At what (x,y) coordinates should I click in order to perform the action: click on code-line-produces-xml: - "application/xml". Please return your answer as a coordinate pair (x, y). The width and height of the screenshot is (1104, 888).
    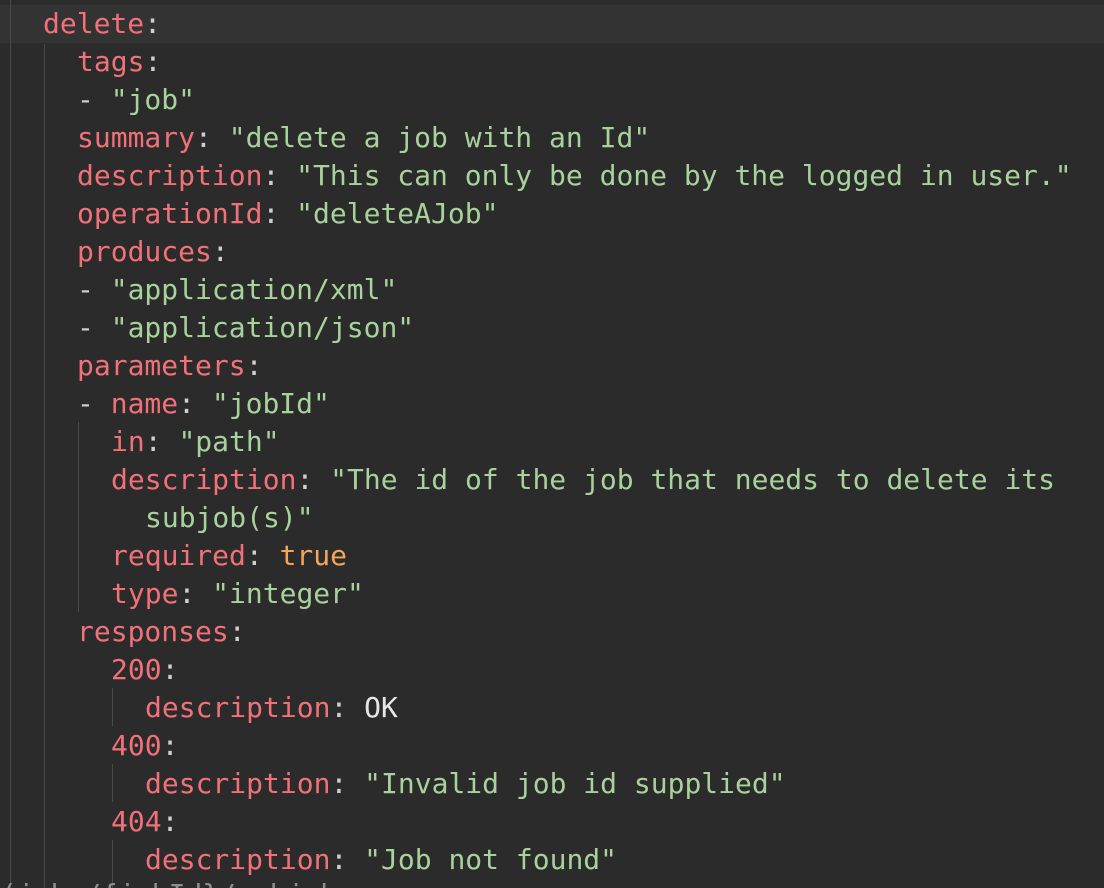
    Looking at the image, I should click on (237, 289).